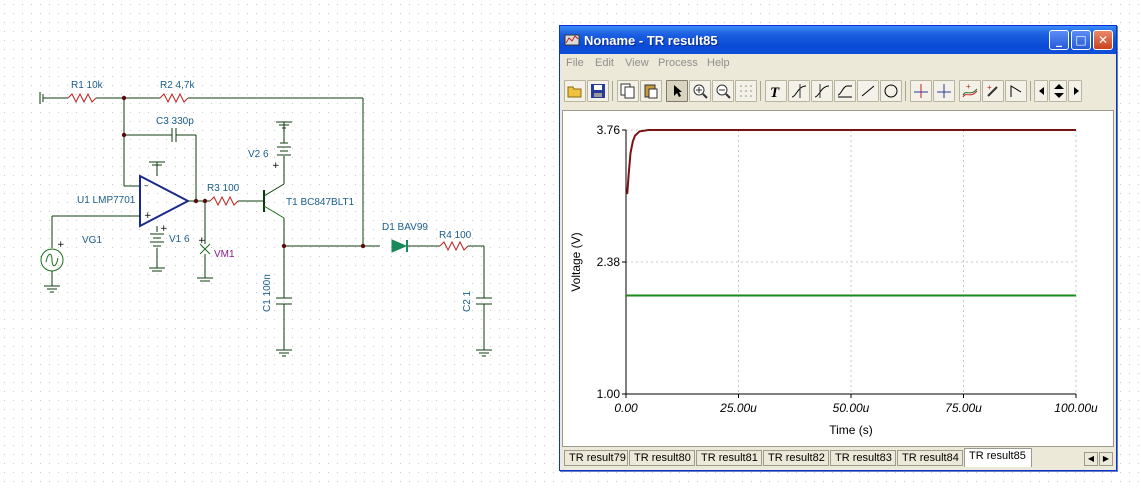 The width and height of the screenshot is (1141, 488). I want to click on label-vm1: VM1, so click(224, 254).